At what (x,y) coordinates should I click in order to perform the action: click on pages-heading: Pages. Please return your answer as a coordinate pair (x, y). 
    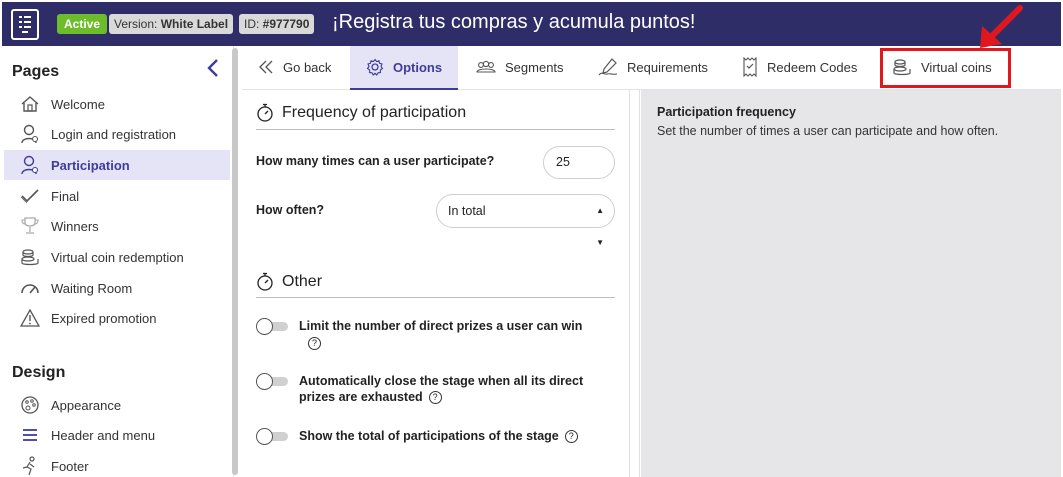
    Looking at the image, I should click on (36, 71).